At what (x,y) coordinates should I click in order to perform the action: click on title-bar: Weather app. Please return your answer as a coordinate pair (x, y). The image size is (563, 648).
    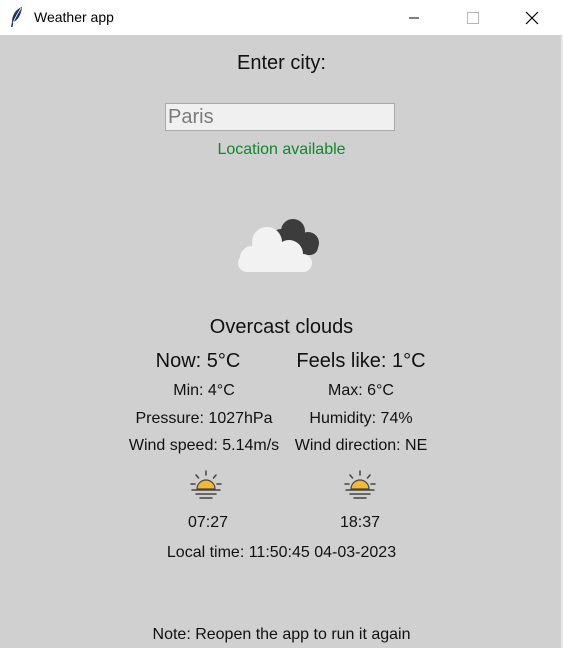
    Looking at the image, I should click on (281, 17).